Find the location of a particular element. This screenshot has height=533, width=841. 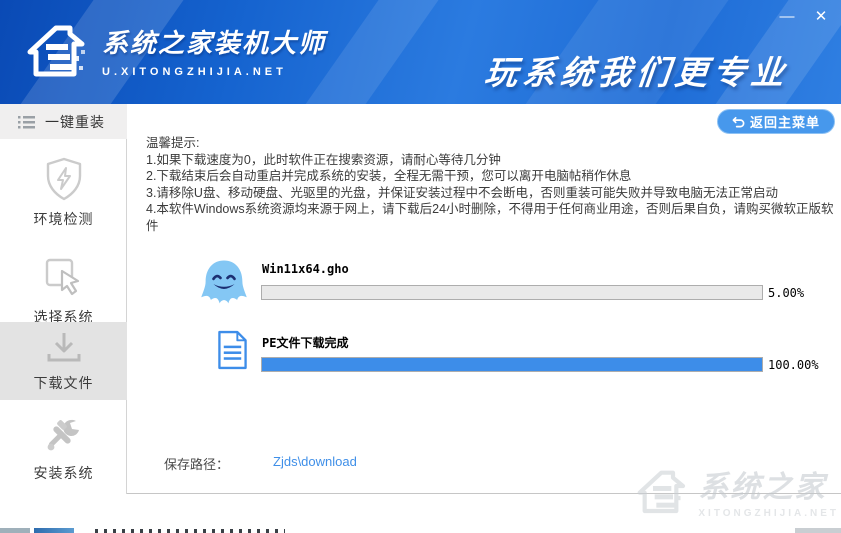

sidebar-item-download-files: 下载文件 is located at coordinates (63, 361).